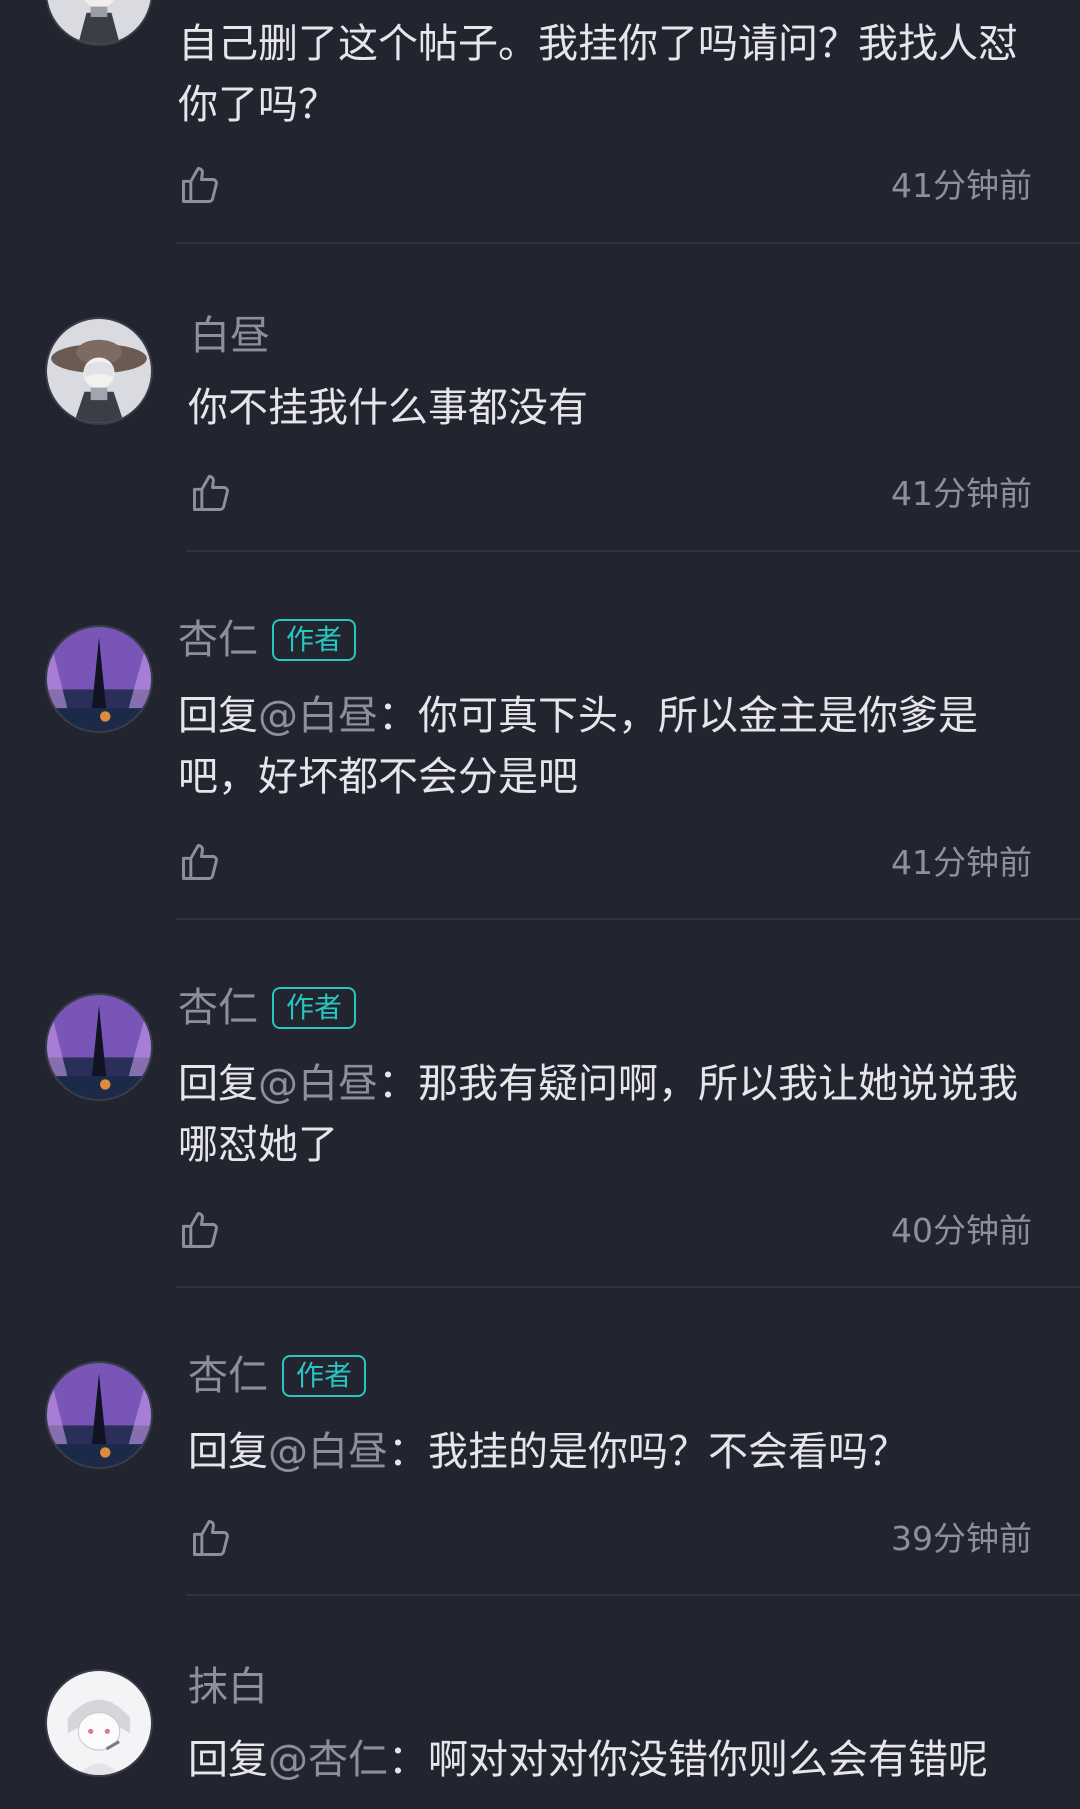 The image size is (1080, 1809). I want to click on comment-text: 回复@白昼：那我有疑问啊，所以我让她说说我哪怼她了, so click(604, 1115).